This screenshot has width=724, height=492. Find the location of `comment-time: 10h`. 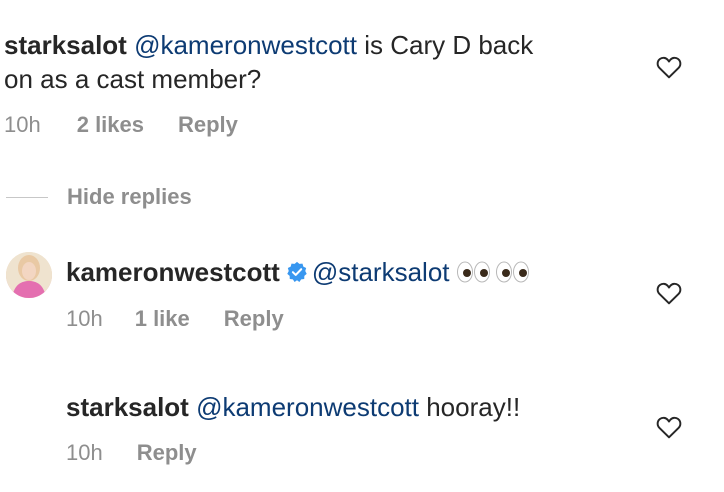

comment-time: 10h is located at coordinates (22, 125).